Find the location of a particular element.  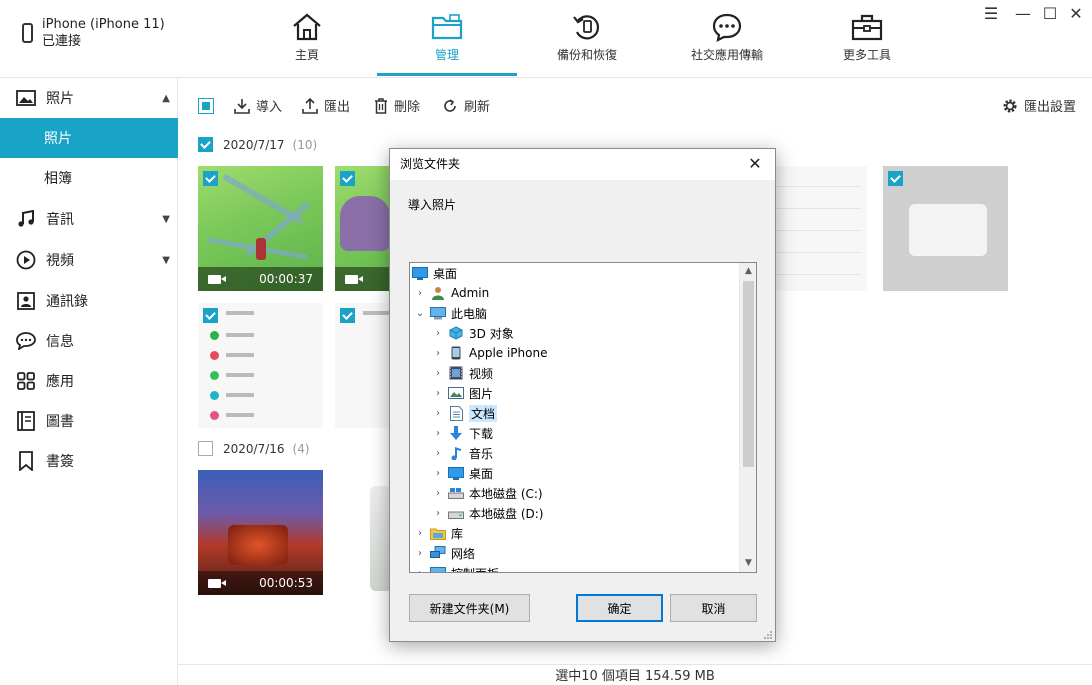

folder-icon is located at coordinates (447, 27).